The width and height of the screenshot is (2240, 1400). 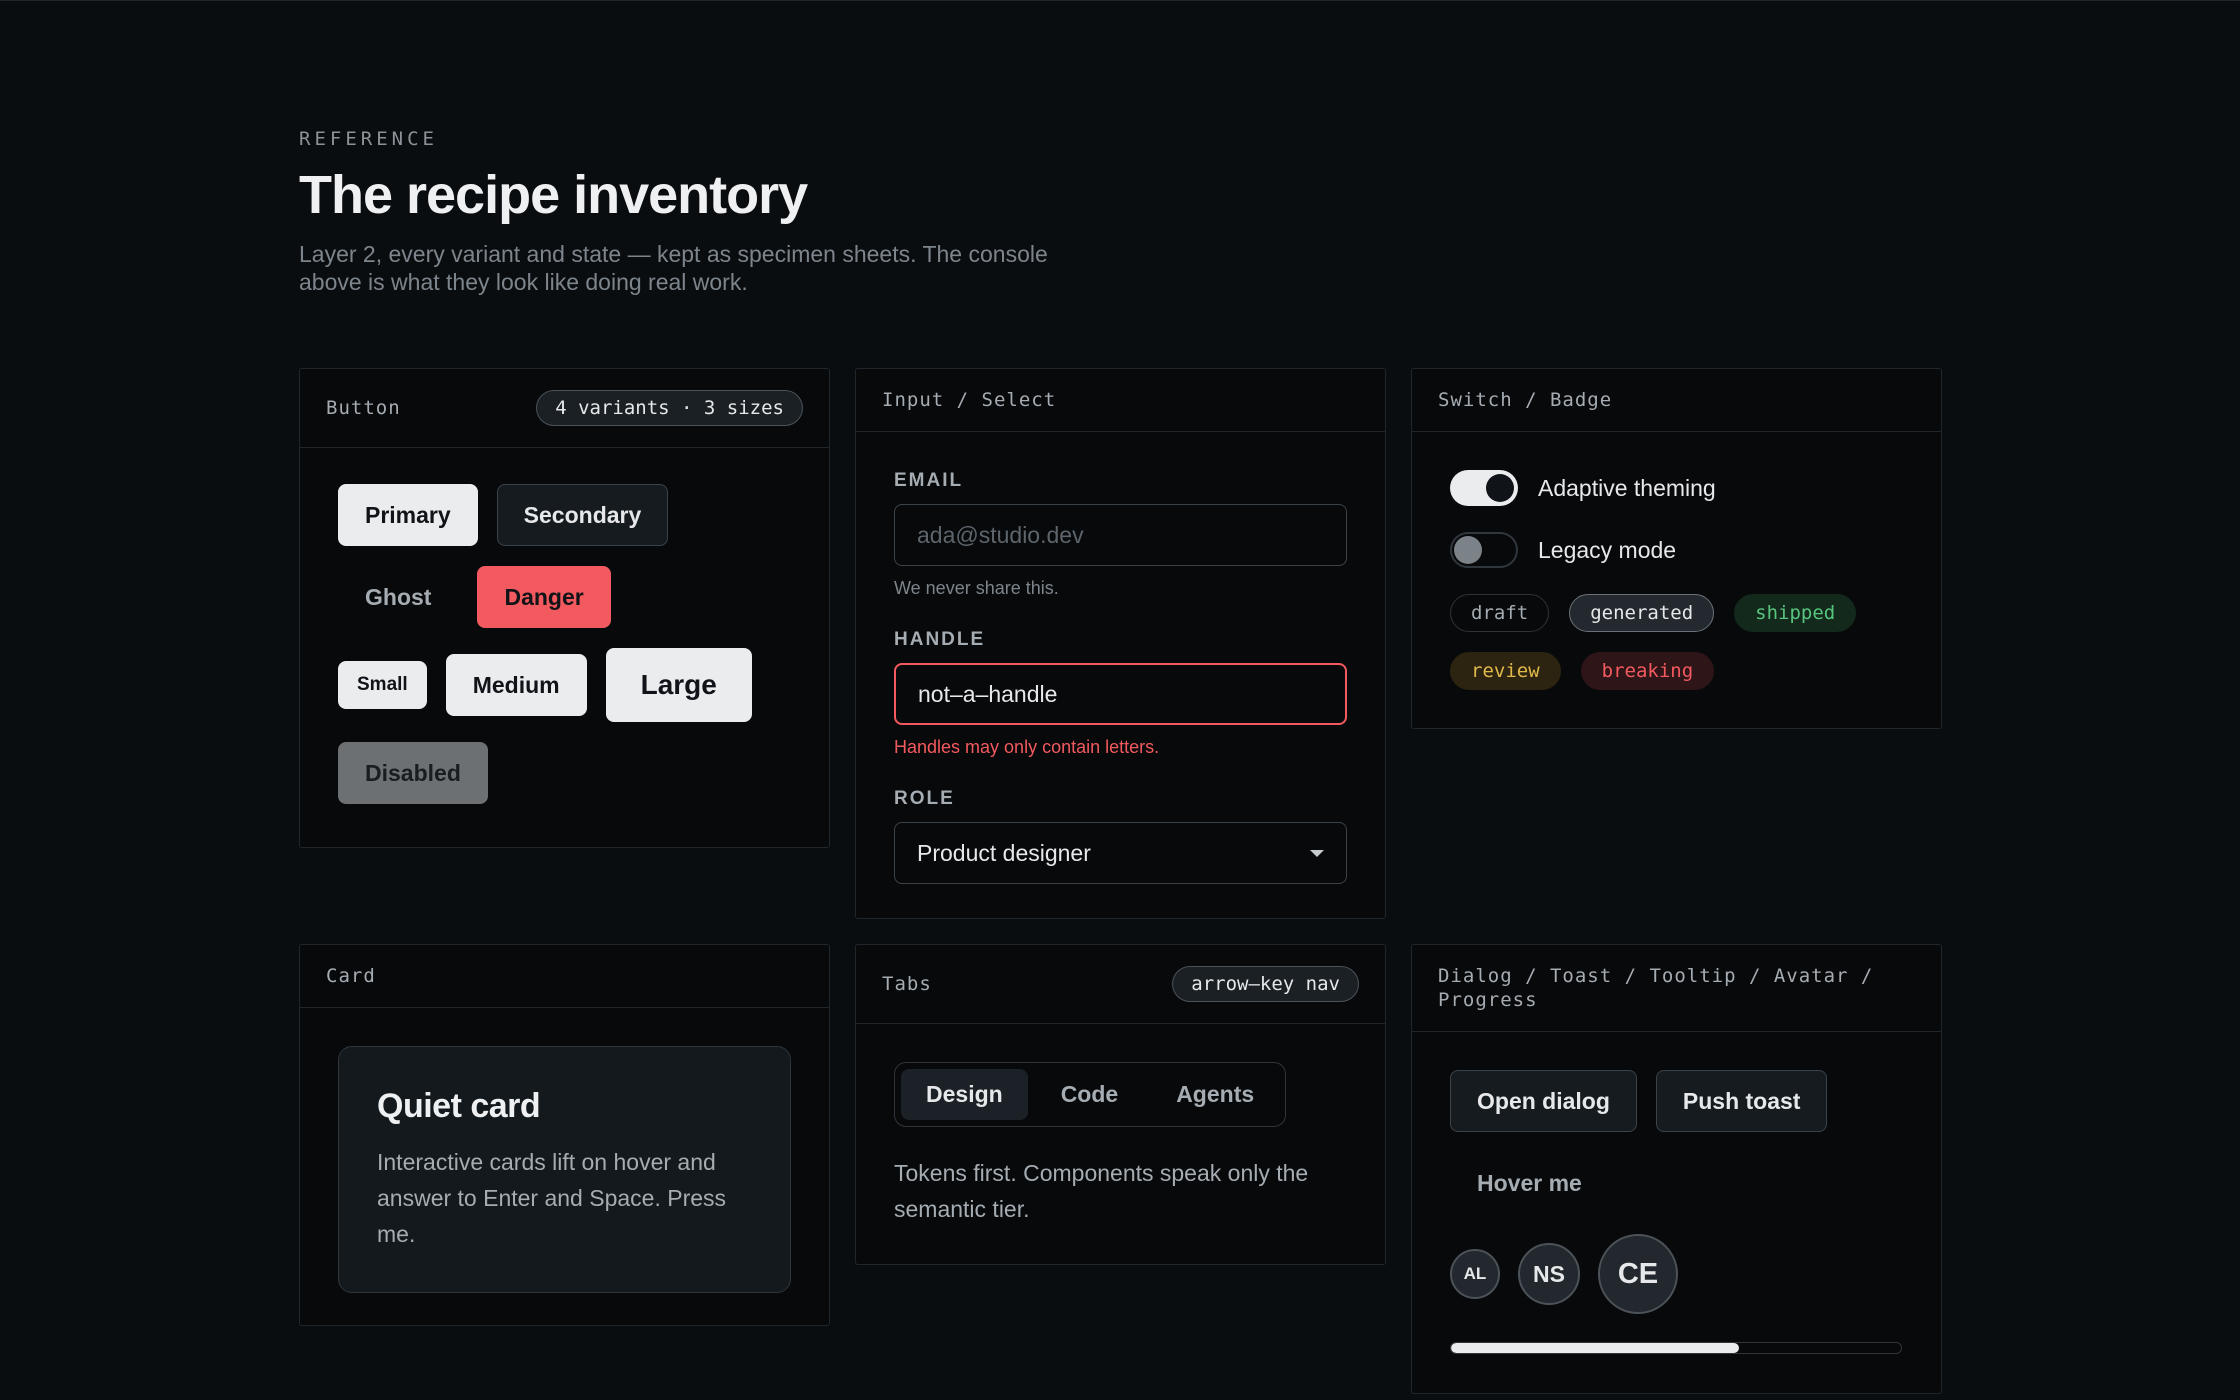 I want to click on variants-pill: 4 variants · 3 sizes, so click(x=669, y=408).